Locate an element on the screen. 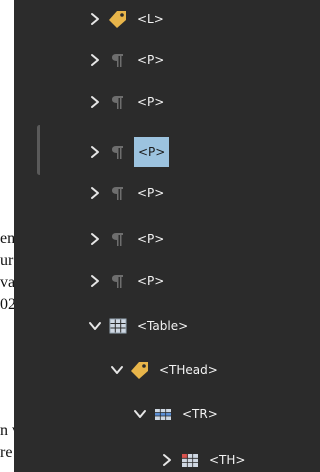  document-text-fragment: re is located at coordinates (6, 452).